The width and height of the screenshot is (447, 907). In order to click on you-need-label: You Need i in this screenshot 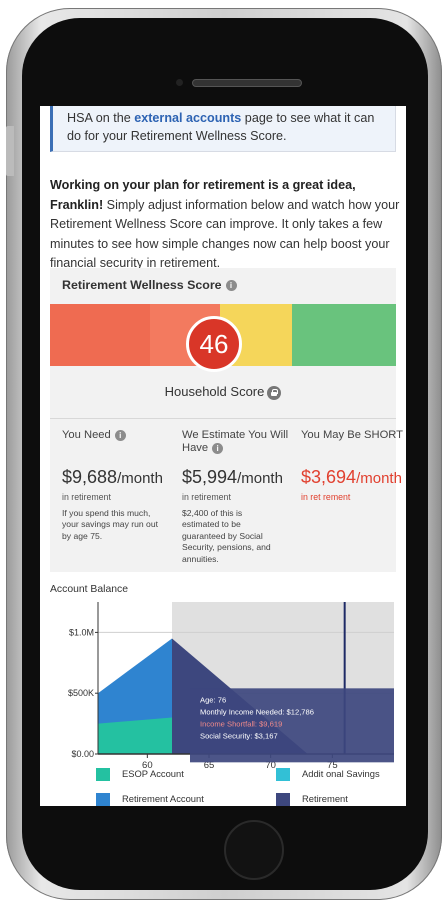, I will do `click(112, 442)`.